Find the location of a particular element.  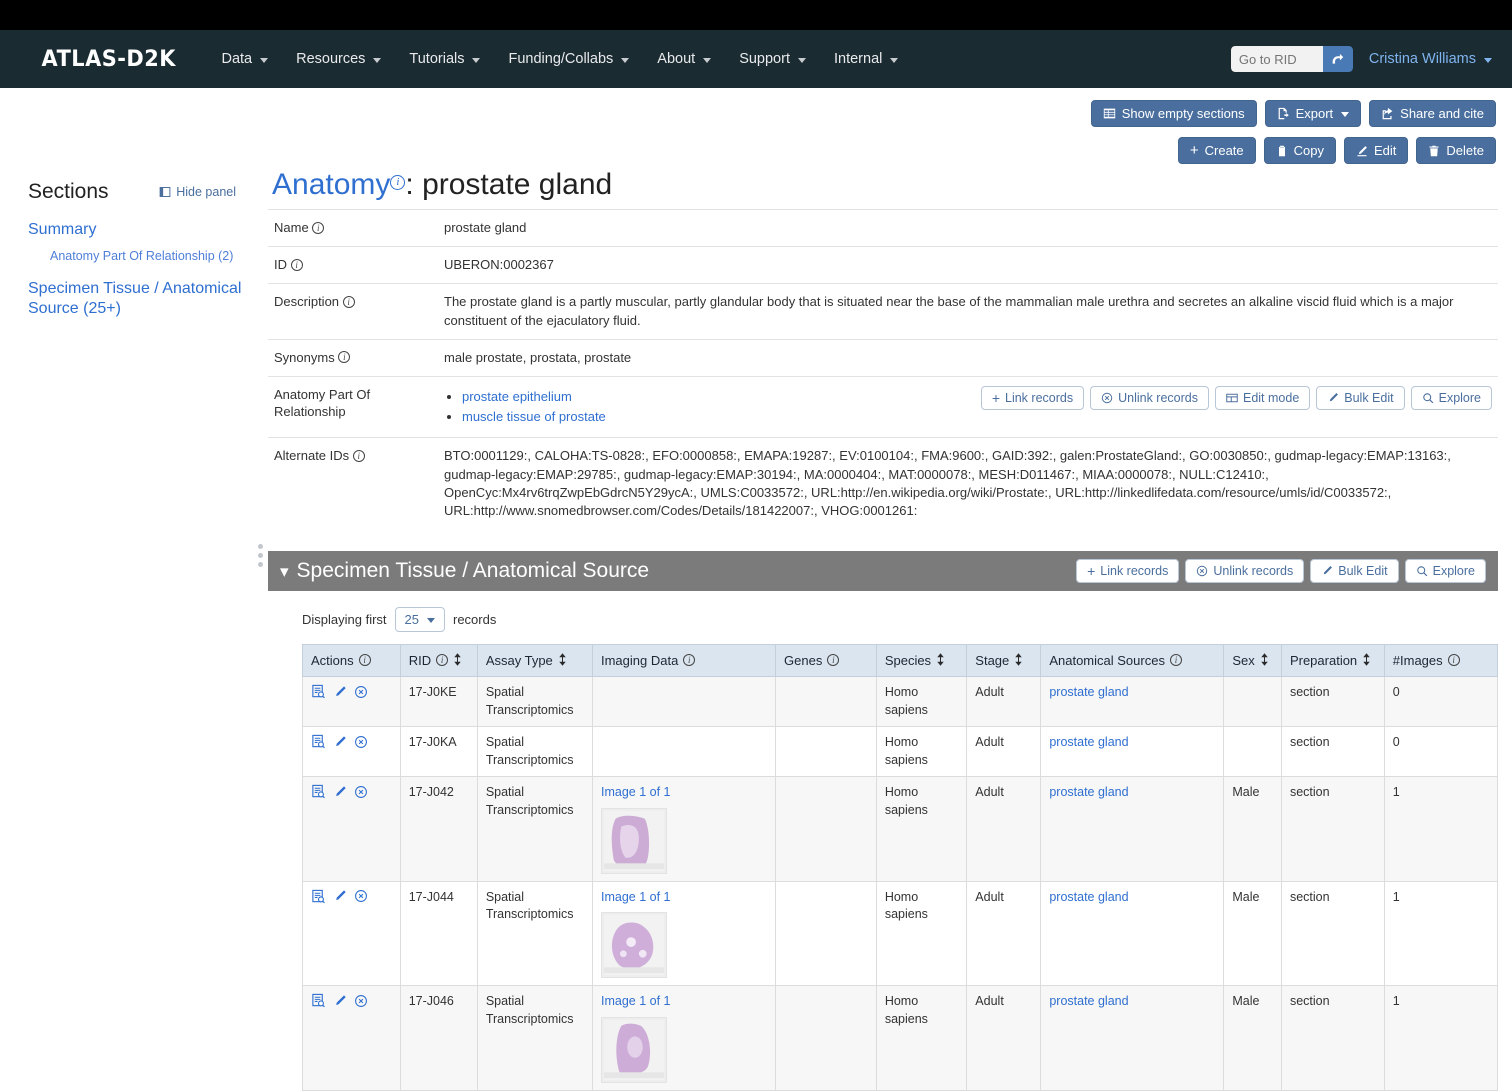

column-header-stage: Stage is located at coordinates (1004, 661).